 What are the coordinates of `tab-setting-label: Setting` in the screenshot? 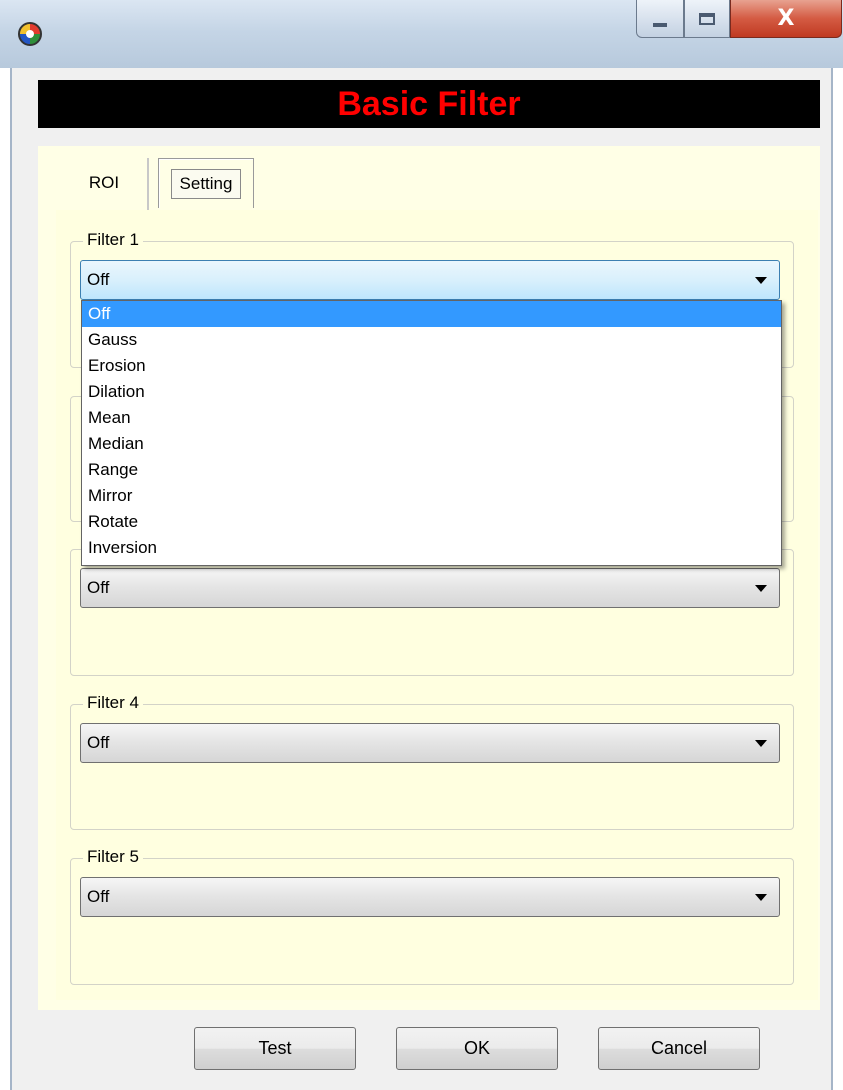 It's located at (206, 183).